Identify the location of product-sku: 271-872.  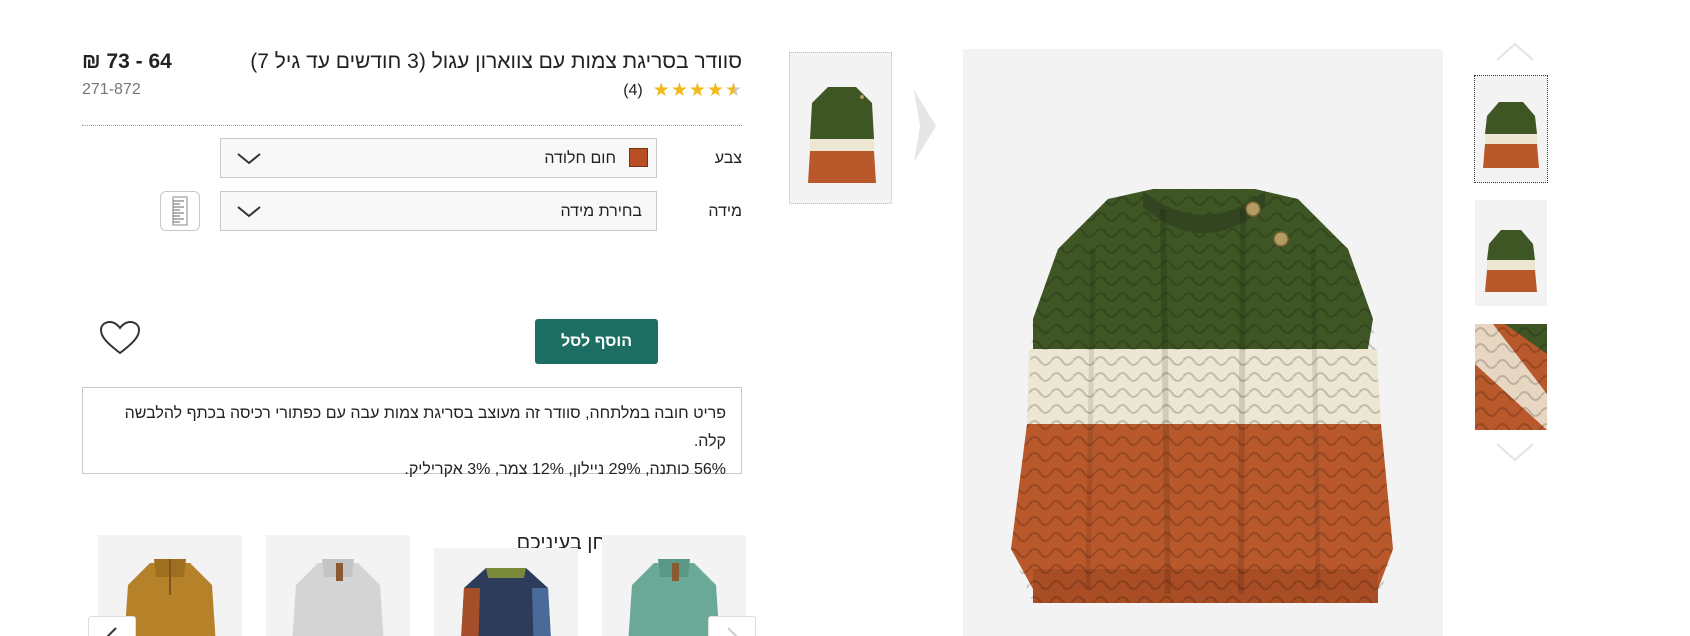
(111, 89).